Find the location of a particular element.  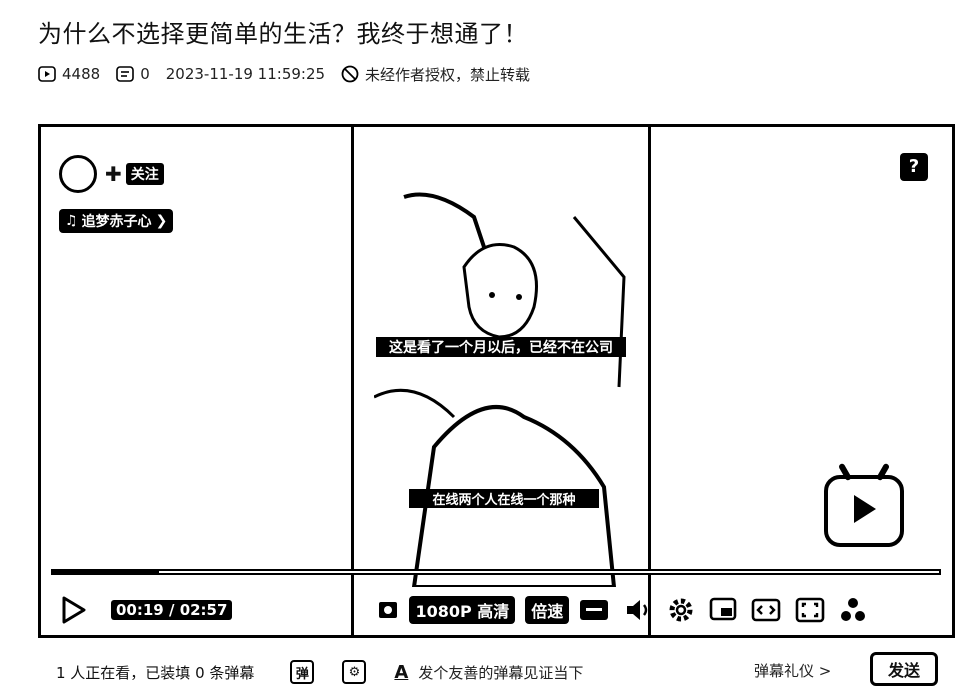

duration-time: 02:57 is located at coordinates (203, 610).